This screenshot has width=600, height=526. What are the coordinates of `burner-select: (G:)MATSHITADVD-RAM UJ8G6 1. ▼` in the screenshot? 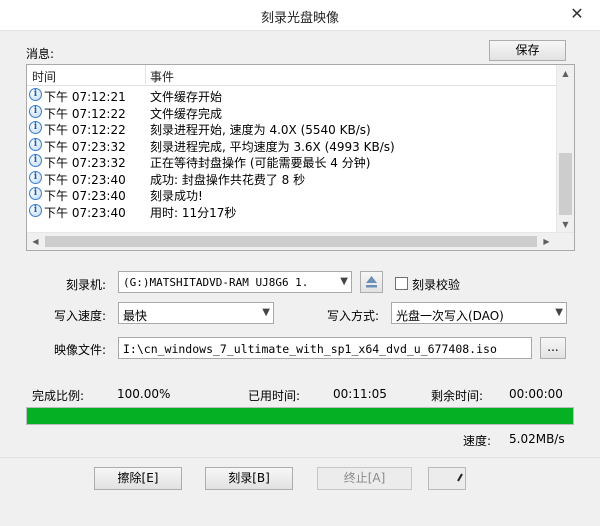 It's located at (235, 282).